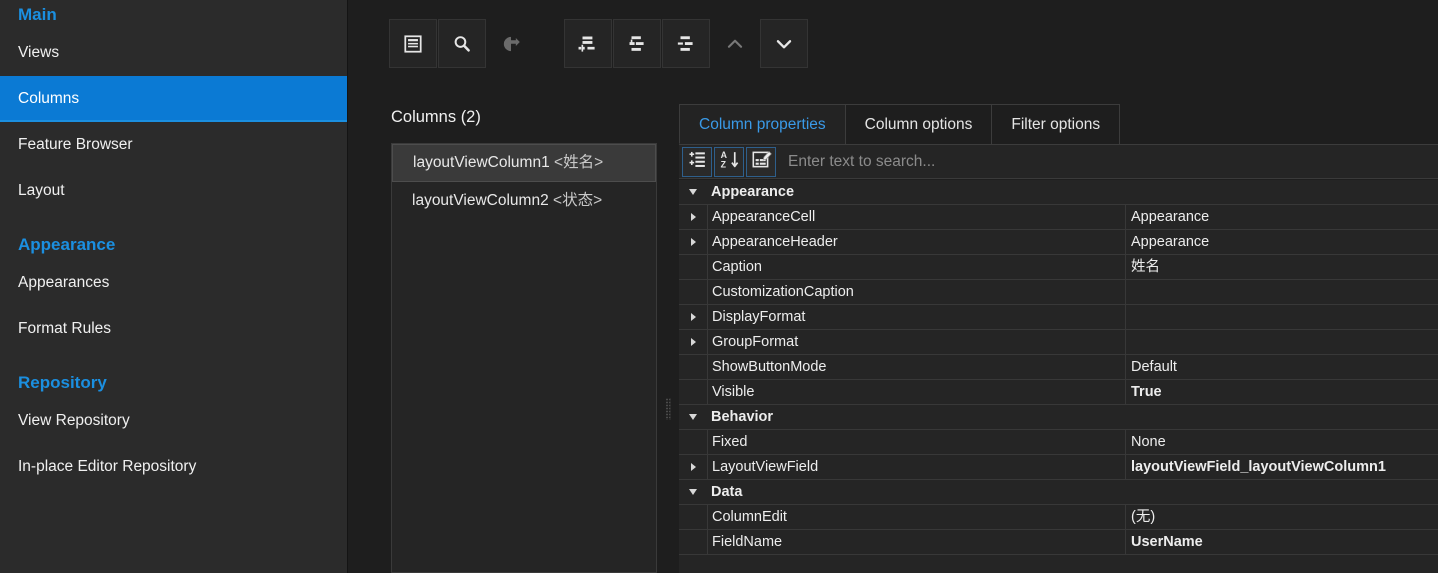 The width and height of the screenshot is (1438, 573). Describe the element at coordinates (916, 292) in the screenshot. I see `property-name: CustomizationCaption` at that location.